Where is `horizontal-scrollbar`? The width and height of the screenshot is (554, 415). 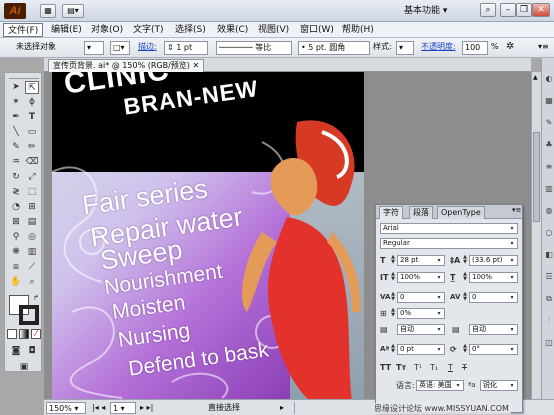
horizontal-scrollbar is located at coordinates (334, 408).